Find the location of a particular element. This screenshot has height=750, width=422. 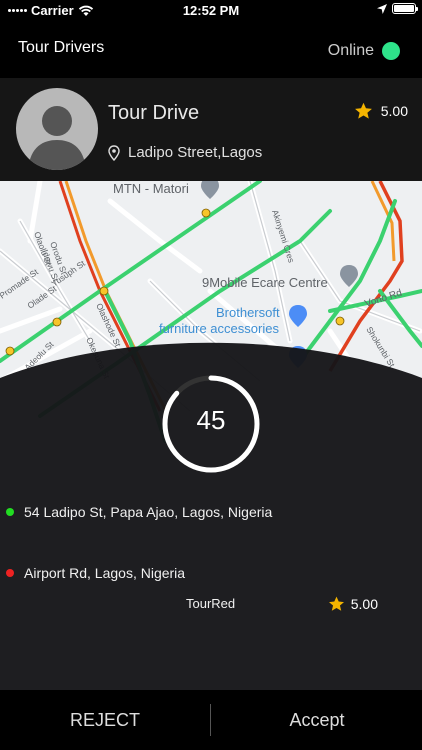

accept-button: Accept is located at coordinates (317, 720).